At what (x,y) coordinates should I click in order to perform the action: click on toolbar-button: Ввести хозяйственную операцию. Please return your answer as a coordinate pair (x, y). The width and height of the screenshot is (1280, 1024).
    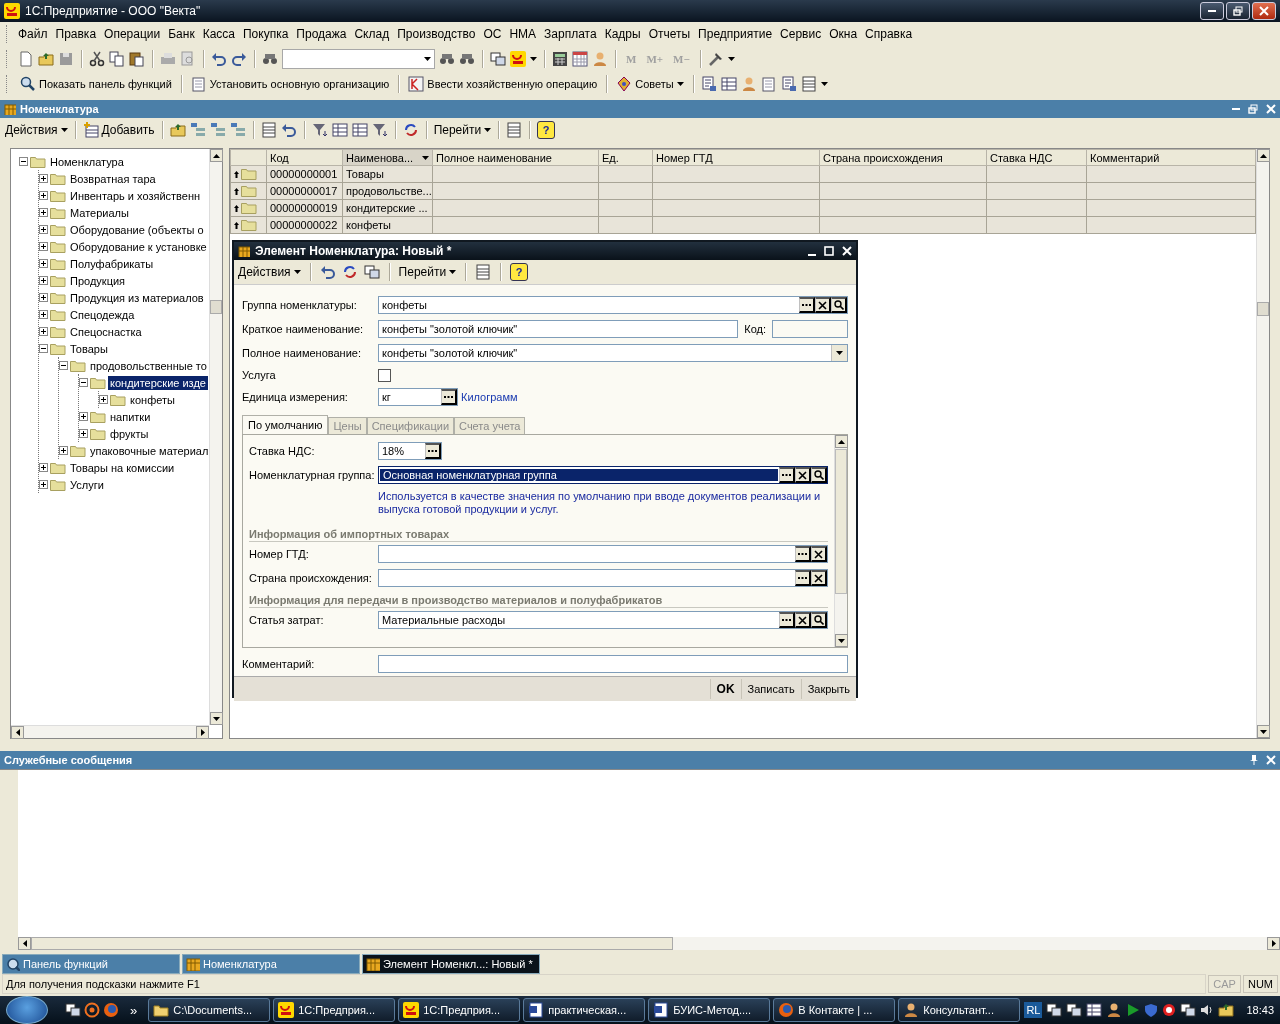
    Looking at the image, I should click on (503, 84).